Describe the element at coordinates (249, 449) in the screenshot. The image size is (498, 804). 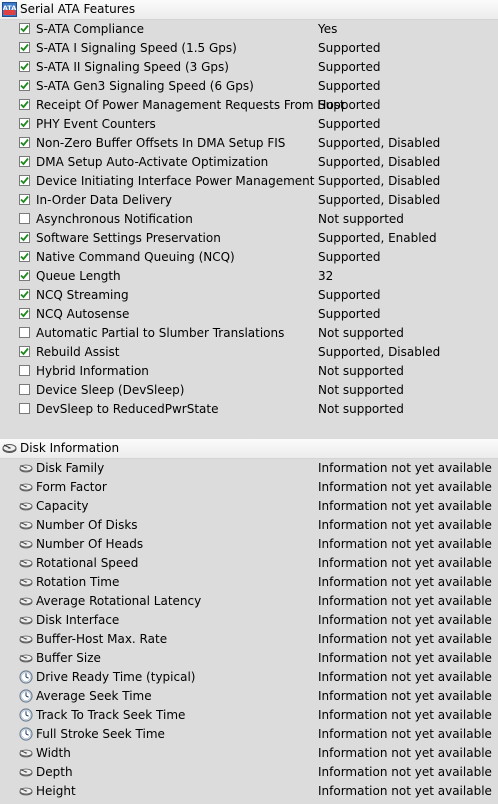
I see `disk-section-header: Disk Information` at that location.